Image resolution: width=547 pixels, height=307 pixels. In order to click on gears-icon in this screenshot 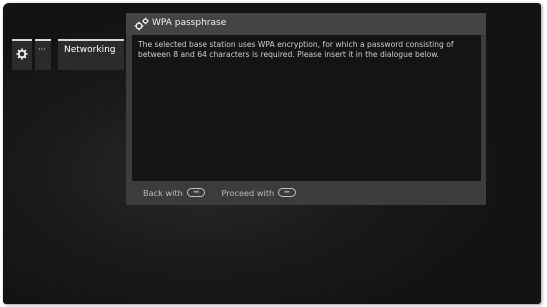, I will do `click(141, 24)`.